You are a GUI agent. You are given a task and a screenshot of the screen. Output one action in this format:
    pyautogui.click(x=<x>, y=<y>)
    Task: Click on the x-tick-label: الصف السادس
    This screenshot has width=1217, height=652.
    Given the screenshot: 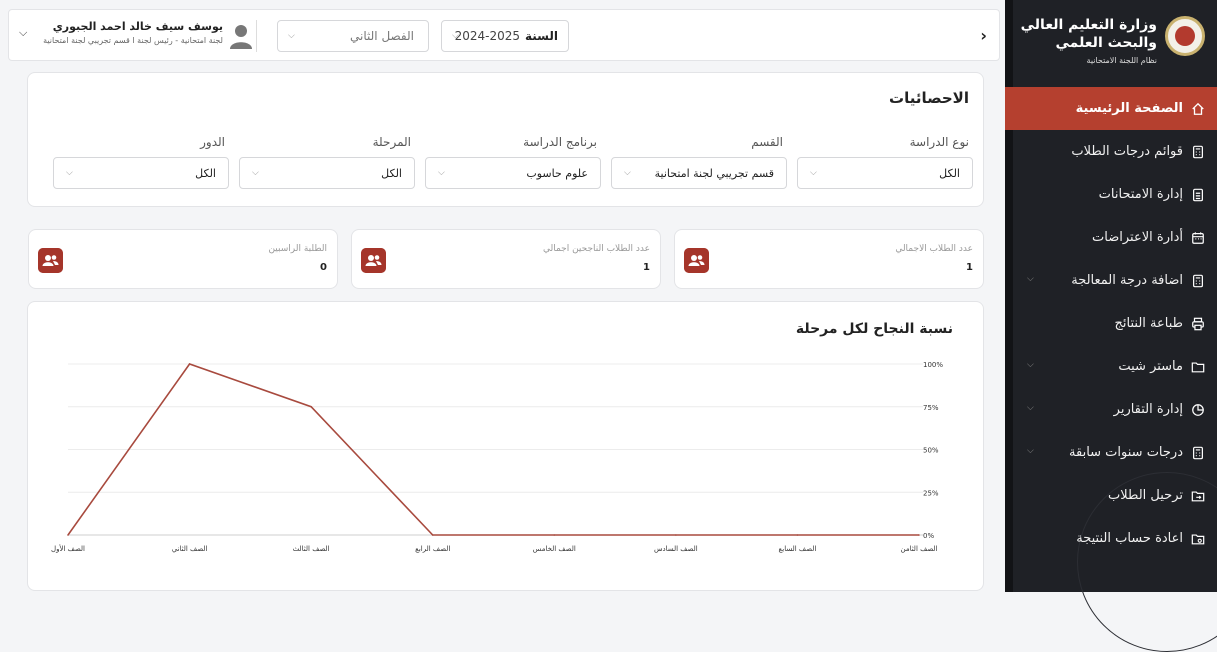 What is the action you would take?
    pyautogui.click(x=676, y=549)
    